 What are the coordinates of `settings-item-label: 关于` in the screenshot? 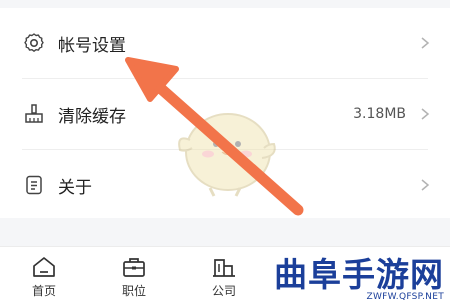 It's located at (75, 187).